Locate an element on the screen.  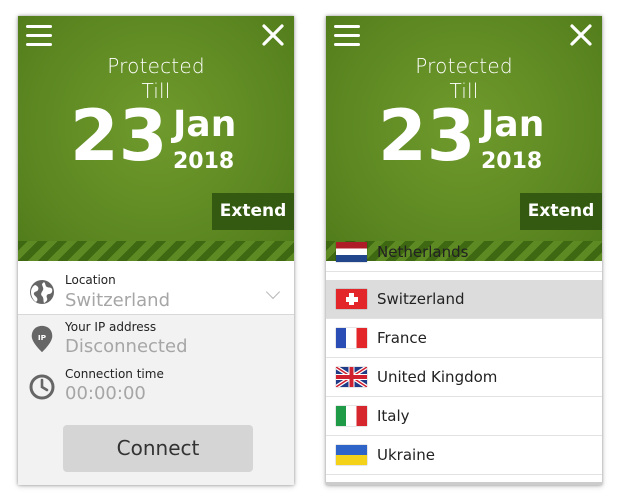
globe-icon is located at coordinates (42, 292).